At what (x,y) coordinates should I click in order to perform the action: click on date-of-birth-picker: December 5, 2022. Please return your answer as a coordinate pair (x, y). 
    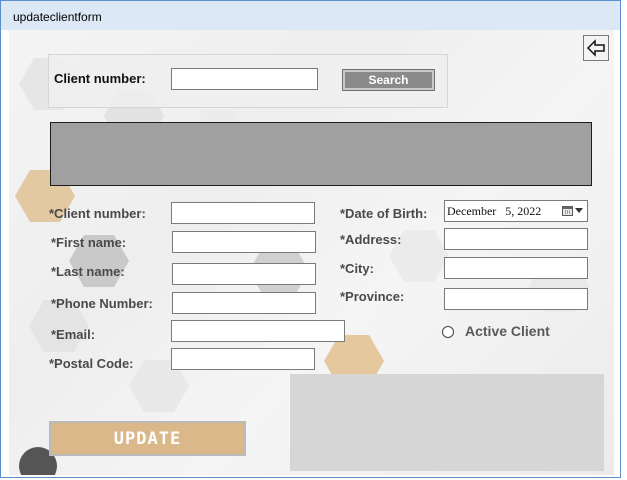
    Looking at the image, I should click on (516, 211).